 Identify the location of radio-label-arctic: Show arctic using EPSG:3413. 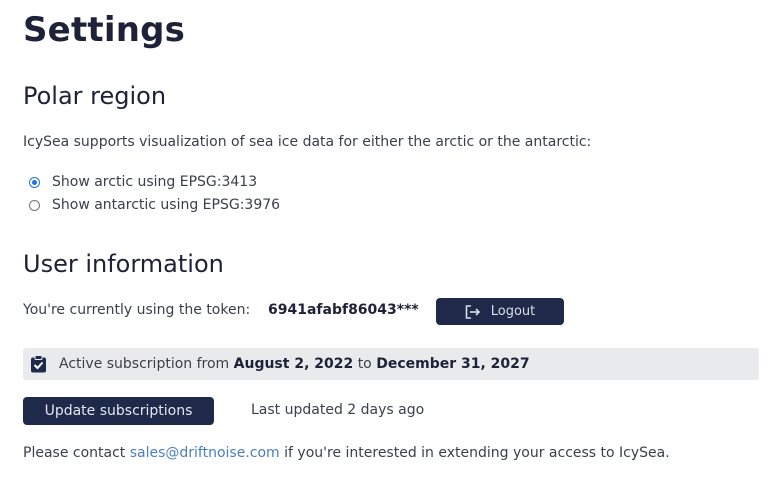
(154, 182).